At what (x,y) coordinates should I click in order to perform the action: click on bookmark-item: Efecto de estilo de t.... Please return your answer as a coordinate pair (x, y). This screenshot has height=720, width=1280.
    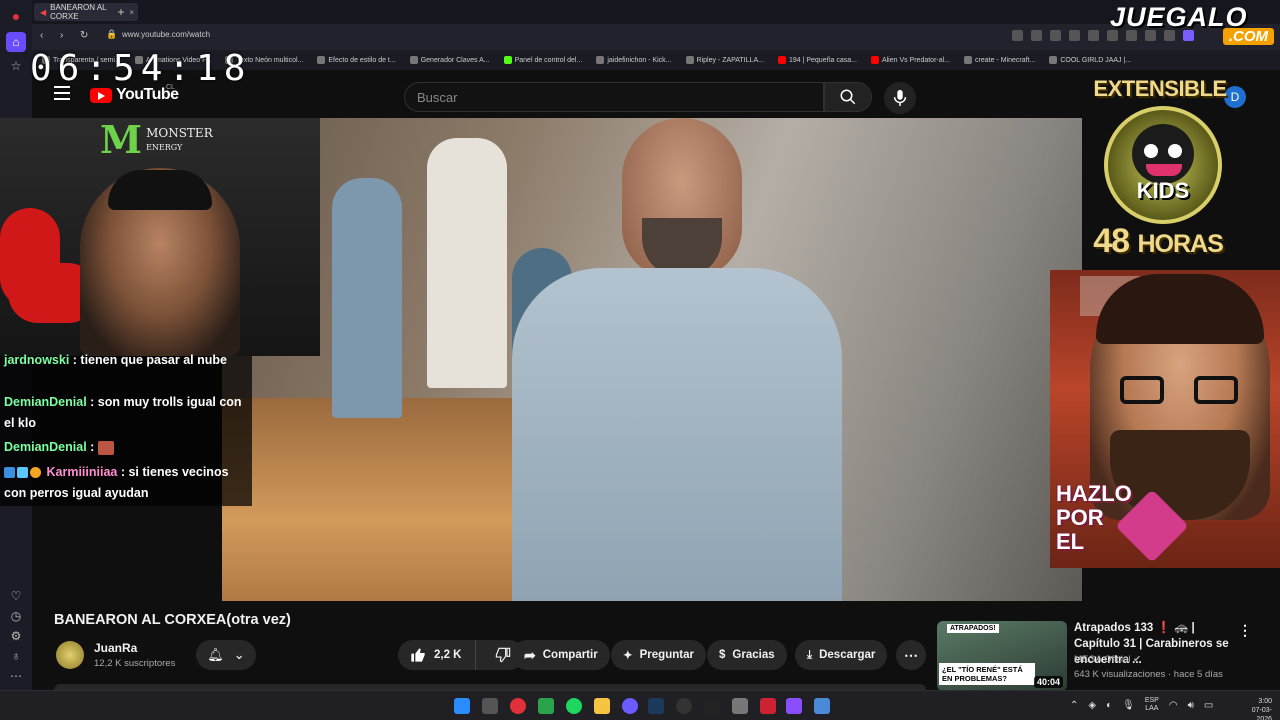
    Looking at the image, I should click on (356, 60).